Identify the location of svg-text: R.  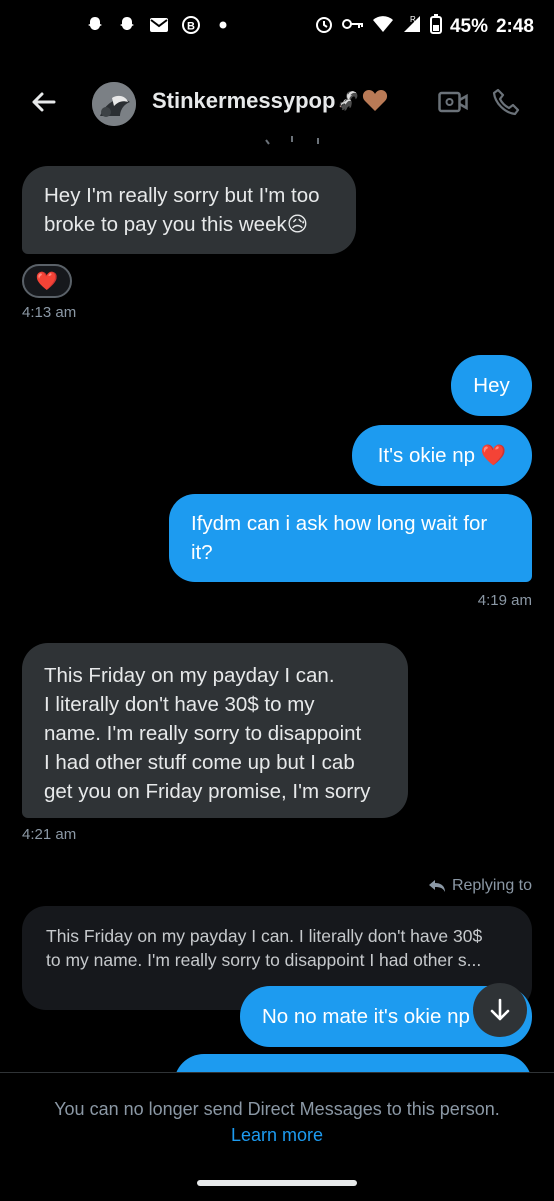
(413, 19).